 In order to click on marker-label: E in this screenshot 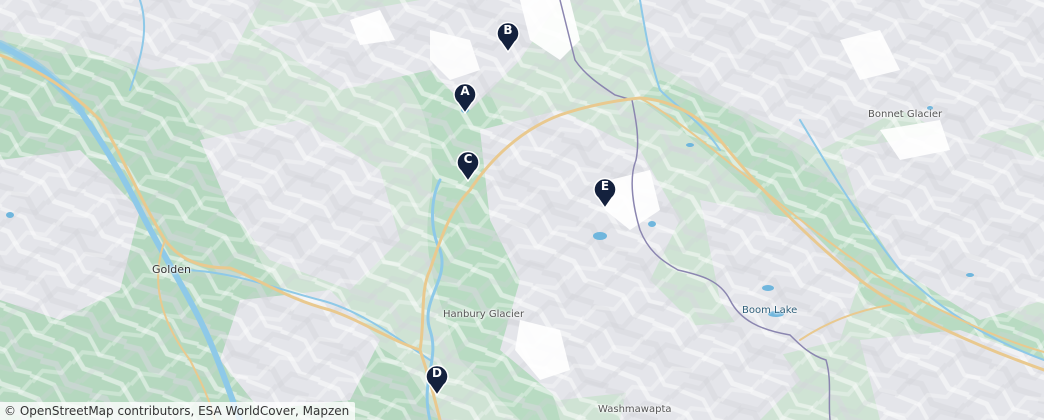, I will do `click(605, 186)`.